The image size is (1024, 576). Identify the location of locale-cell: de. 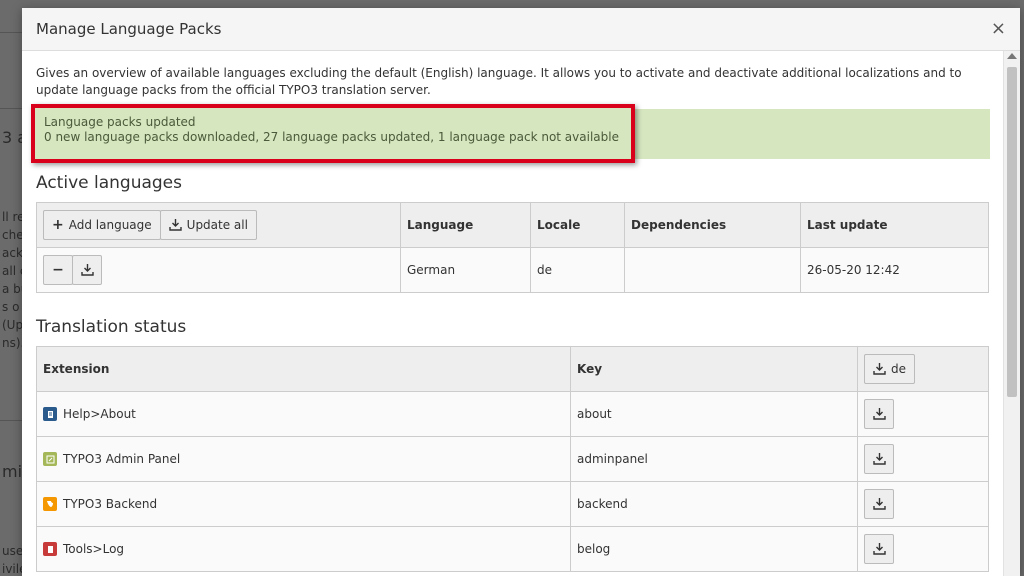
(577, 270).